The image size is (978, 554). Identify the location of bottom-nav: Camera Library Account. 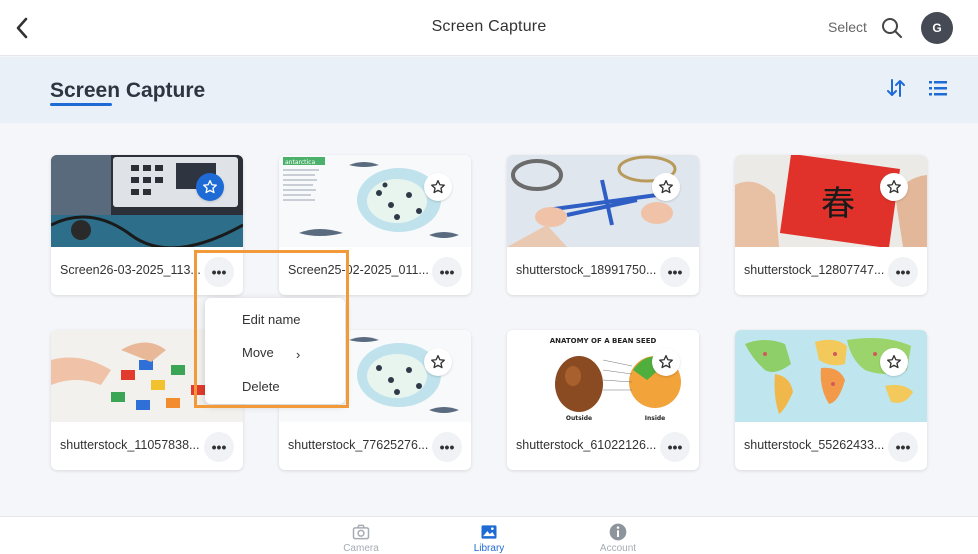
(489, 535).